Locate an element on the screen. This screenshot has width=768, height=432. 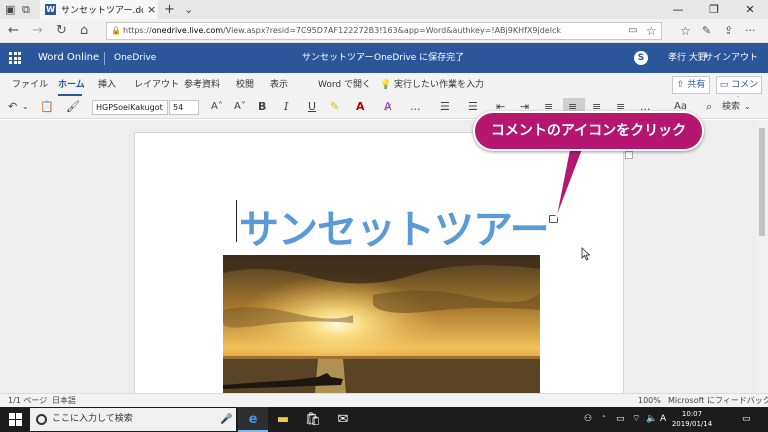
tell-me-input: 実行したい作業を入力 is located at coordinates (439, 85).